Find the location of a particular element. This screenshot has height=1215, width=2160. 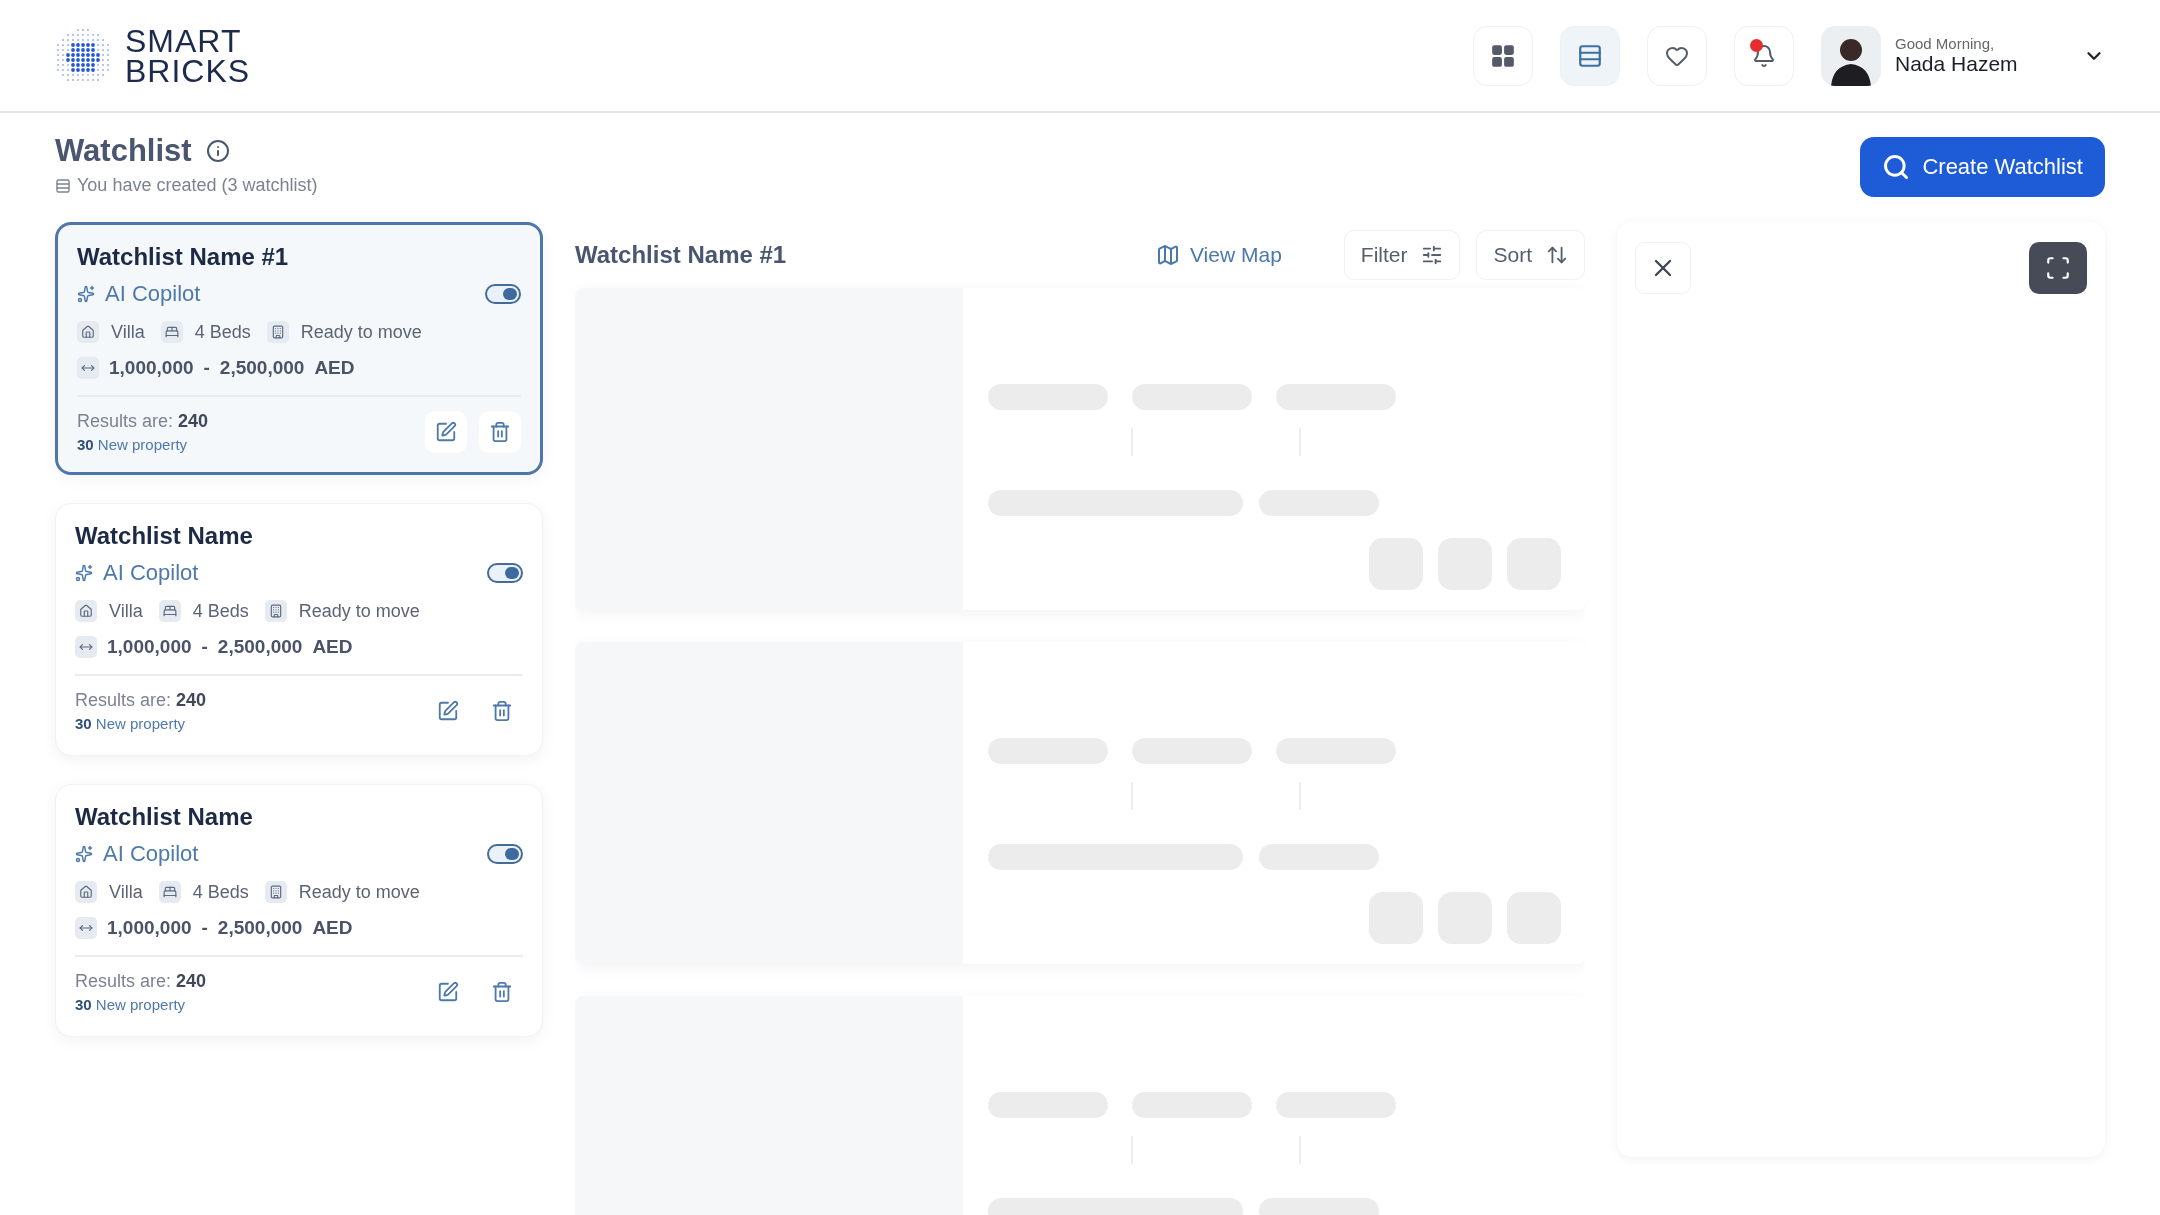

watchlist-button is located at coordinates (1590, 55).